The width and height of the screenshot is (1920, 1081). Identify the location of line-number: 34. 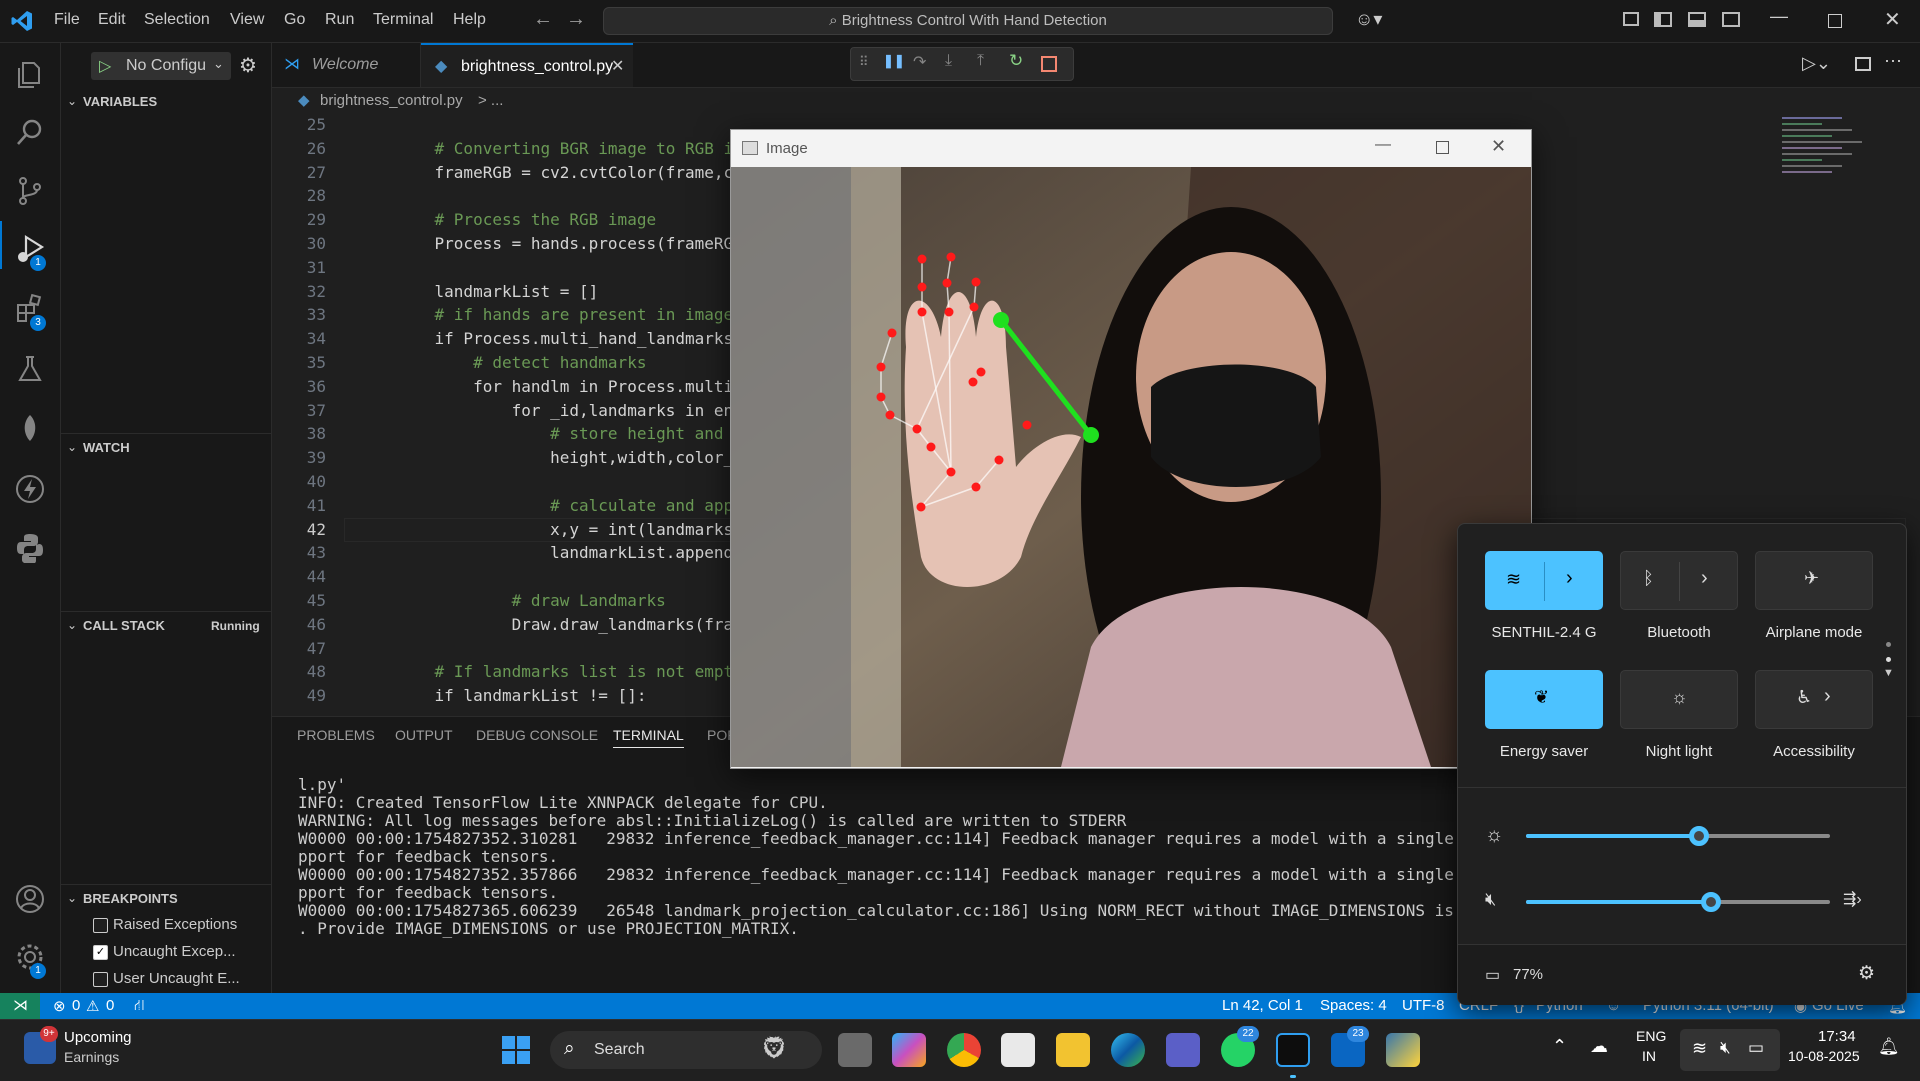
(299, 338).